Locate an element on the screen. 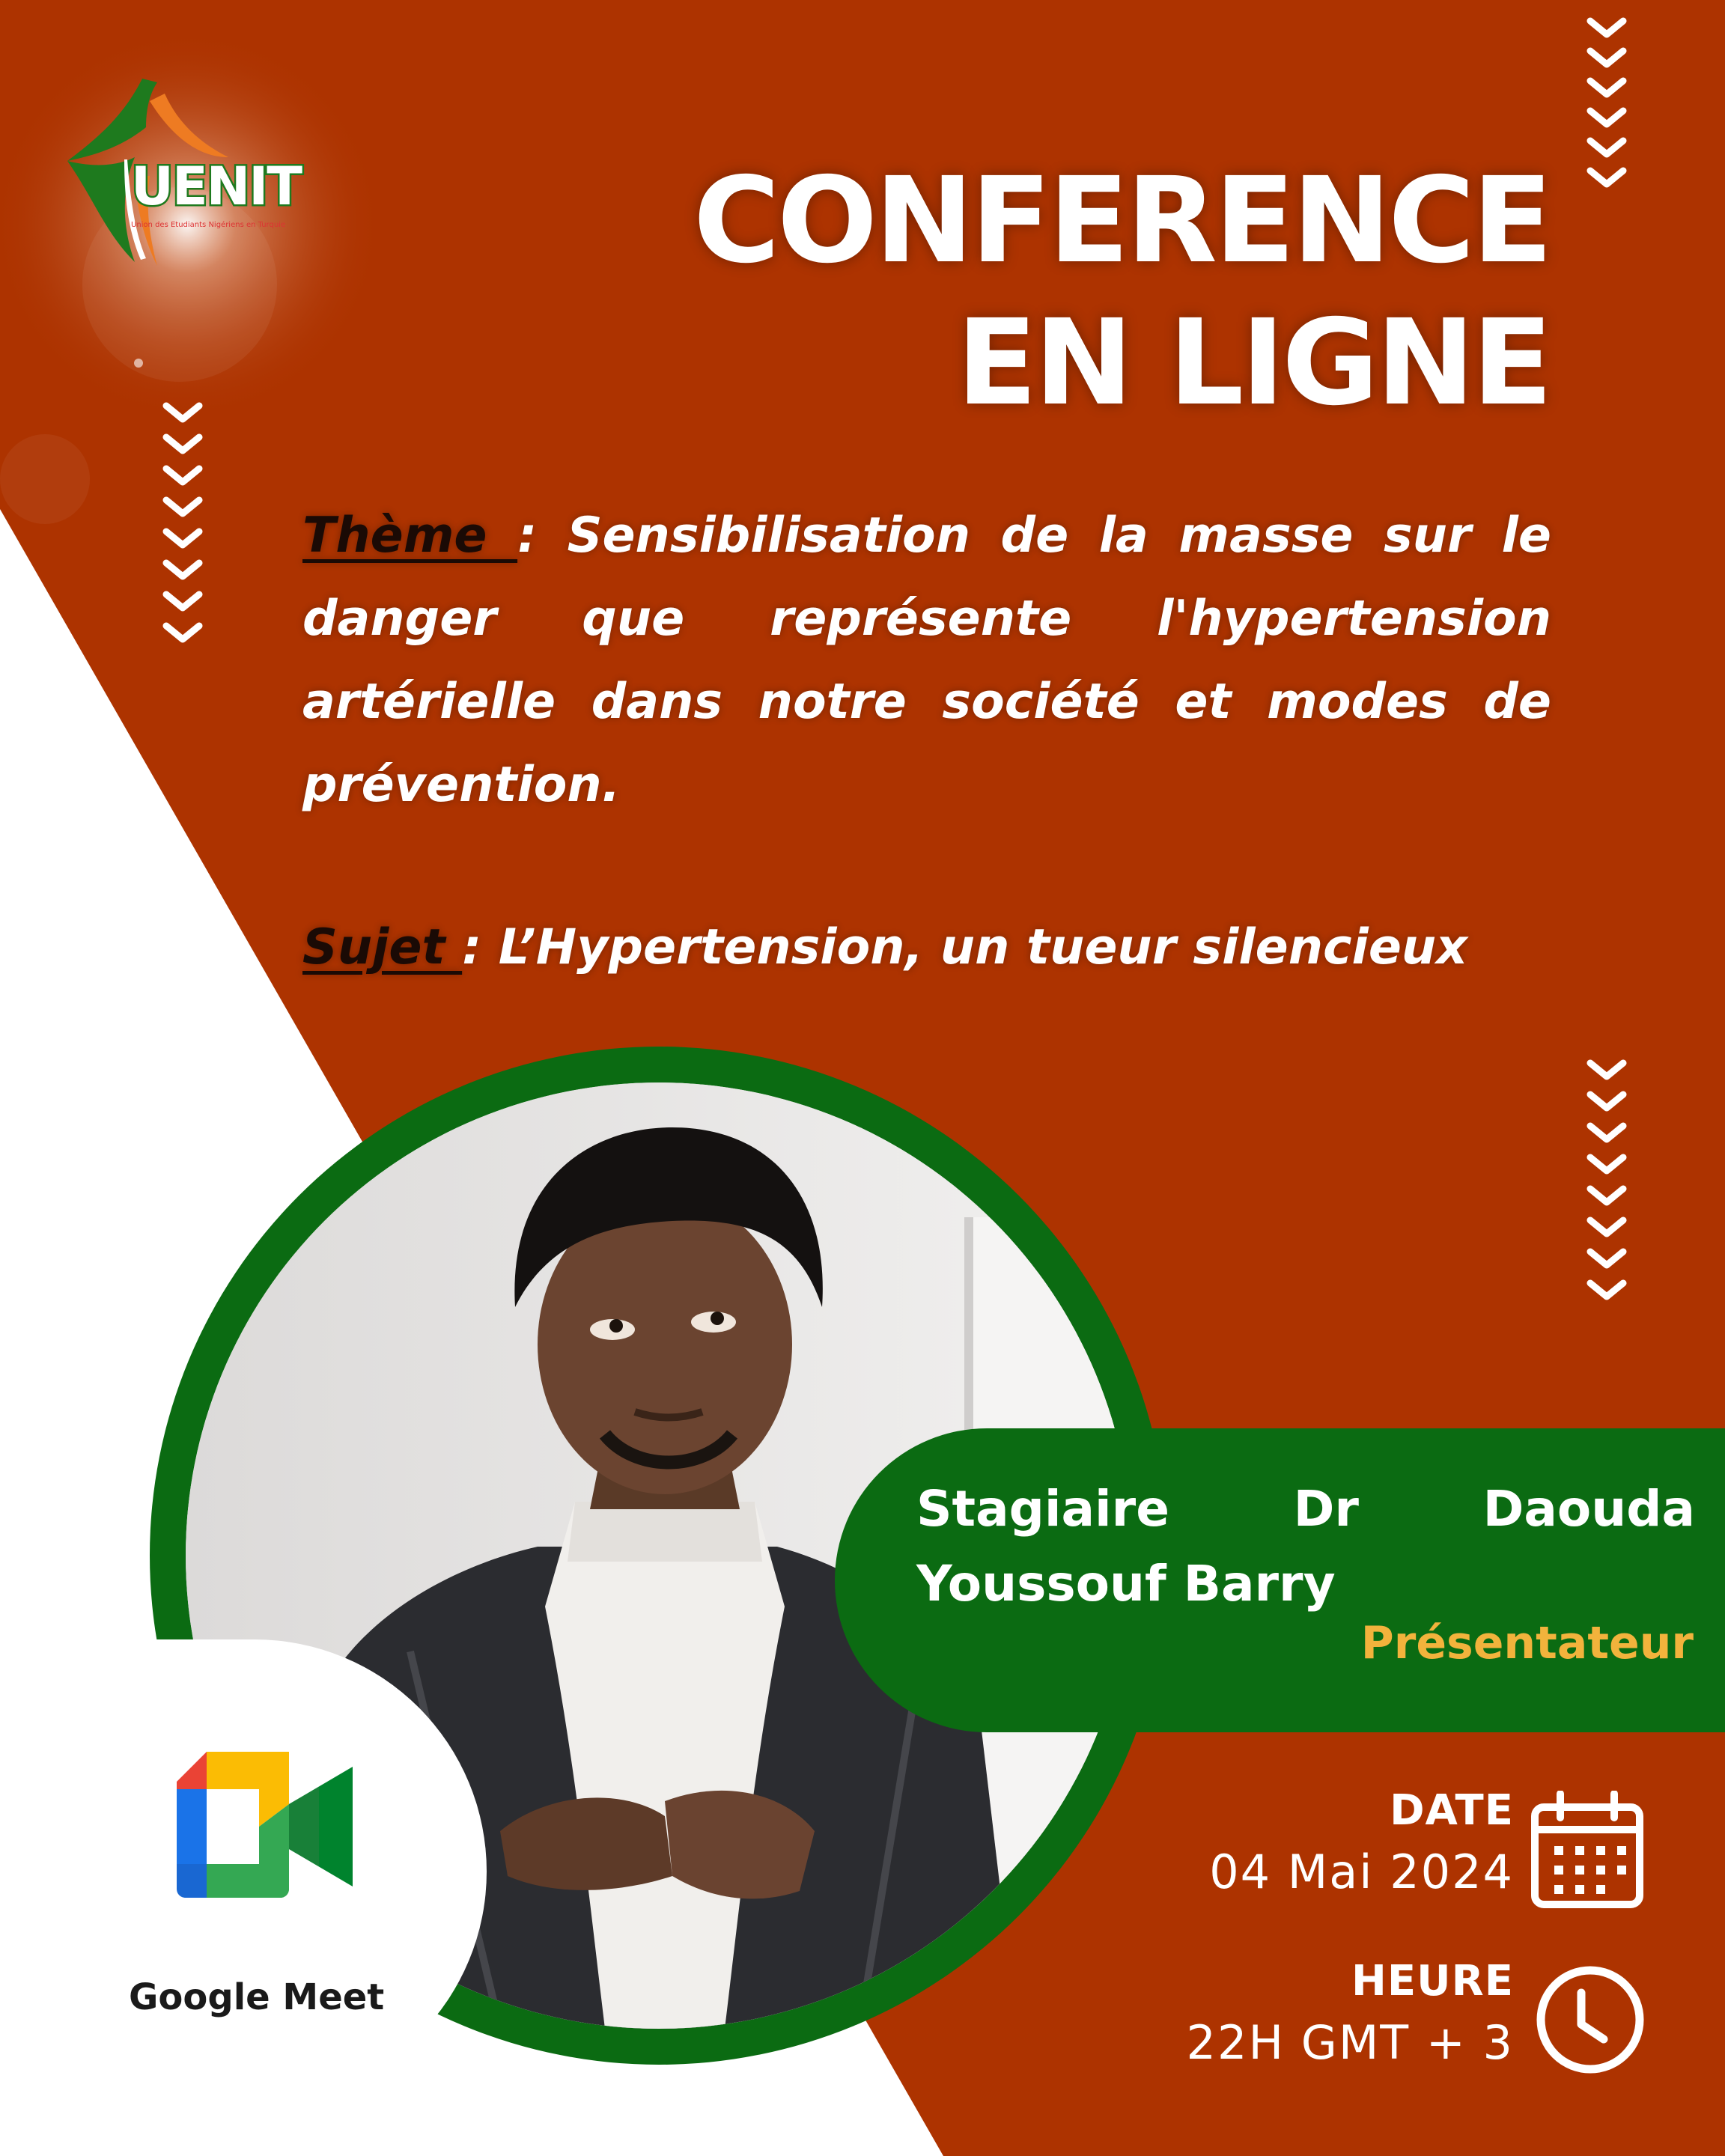 The width and height of the screenshot is (1725, 2156). subject-label: Sujet is located at coordinates (383, 947).